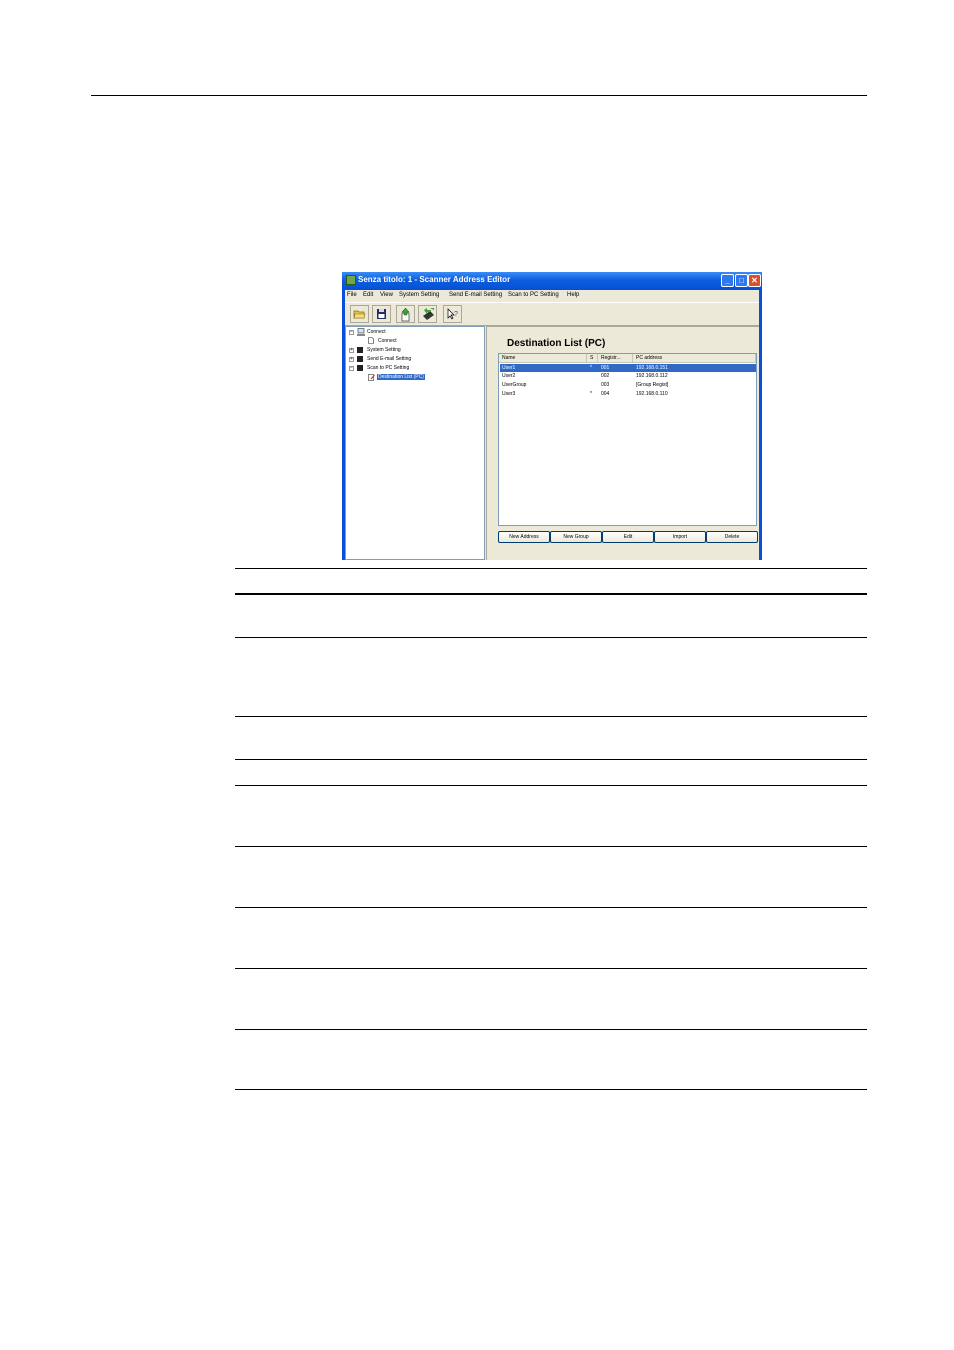  What do you see at coordinates (371, 340) in the screenshot?
I see `document-icon` at bounding box center [371, 340].